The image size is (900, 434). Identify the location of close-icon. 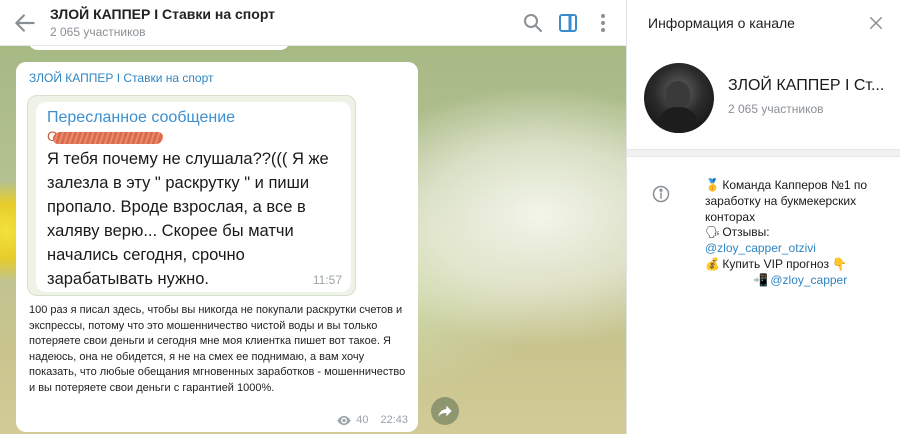
(876, 23).